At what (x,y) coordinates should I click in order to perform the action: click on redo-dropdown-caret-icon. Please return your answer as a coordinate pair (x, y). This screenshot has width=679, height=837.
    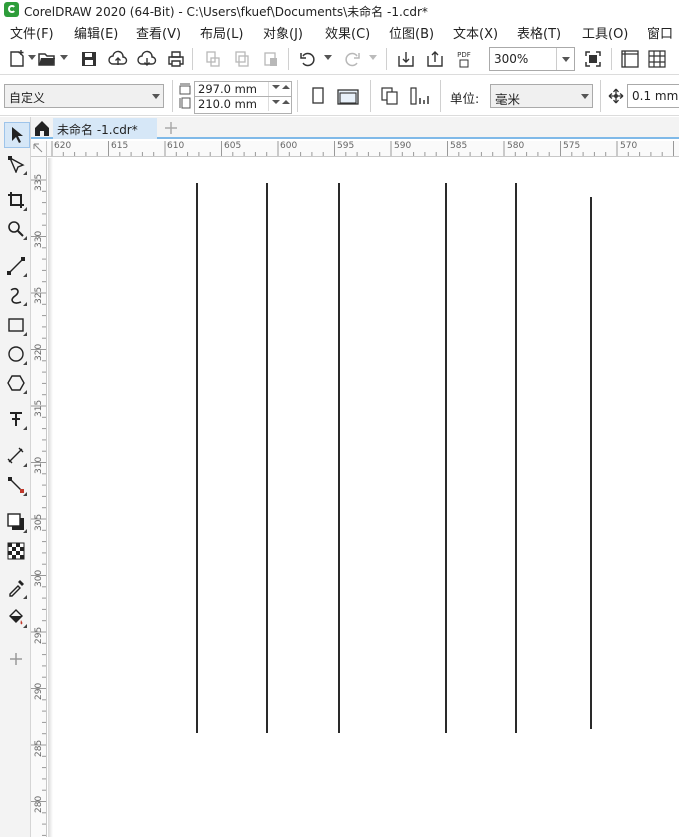
    Looking at the image, I should click on (373, 57).